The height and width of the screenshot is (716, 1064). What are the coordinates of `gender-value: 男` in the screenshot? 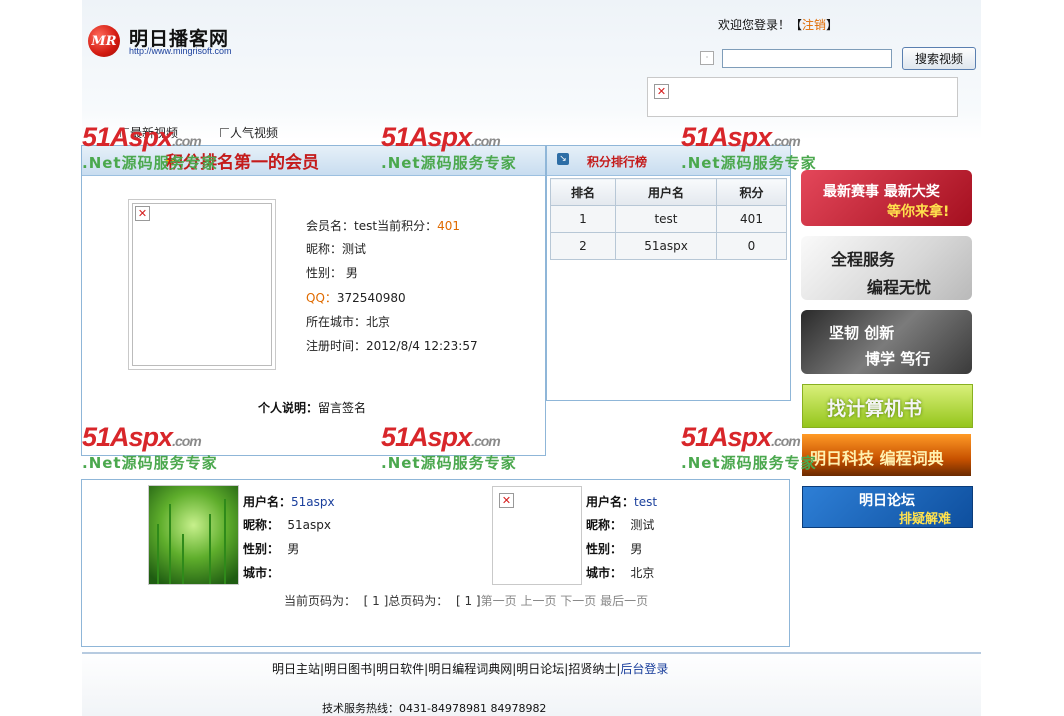 It's located at (351, 273).